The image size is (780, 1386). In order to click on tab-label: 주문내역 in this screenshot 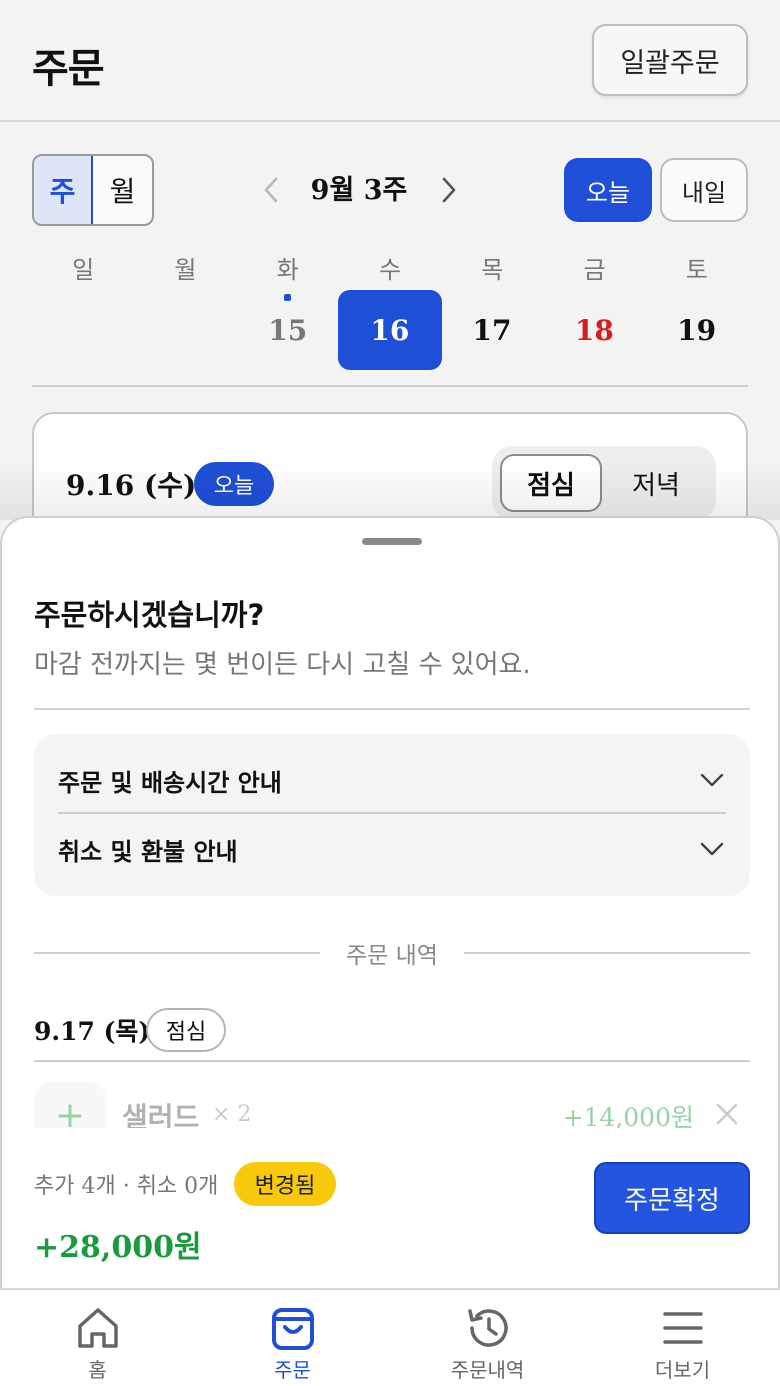, I will do `click(487, 1370)`.